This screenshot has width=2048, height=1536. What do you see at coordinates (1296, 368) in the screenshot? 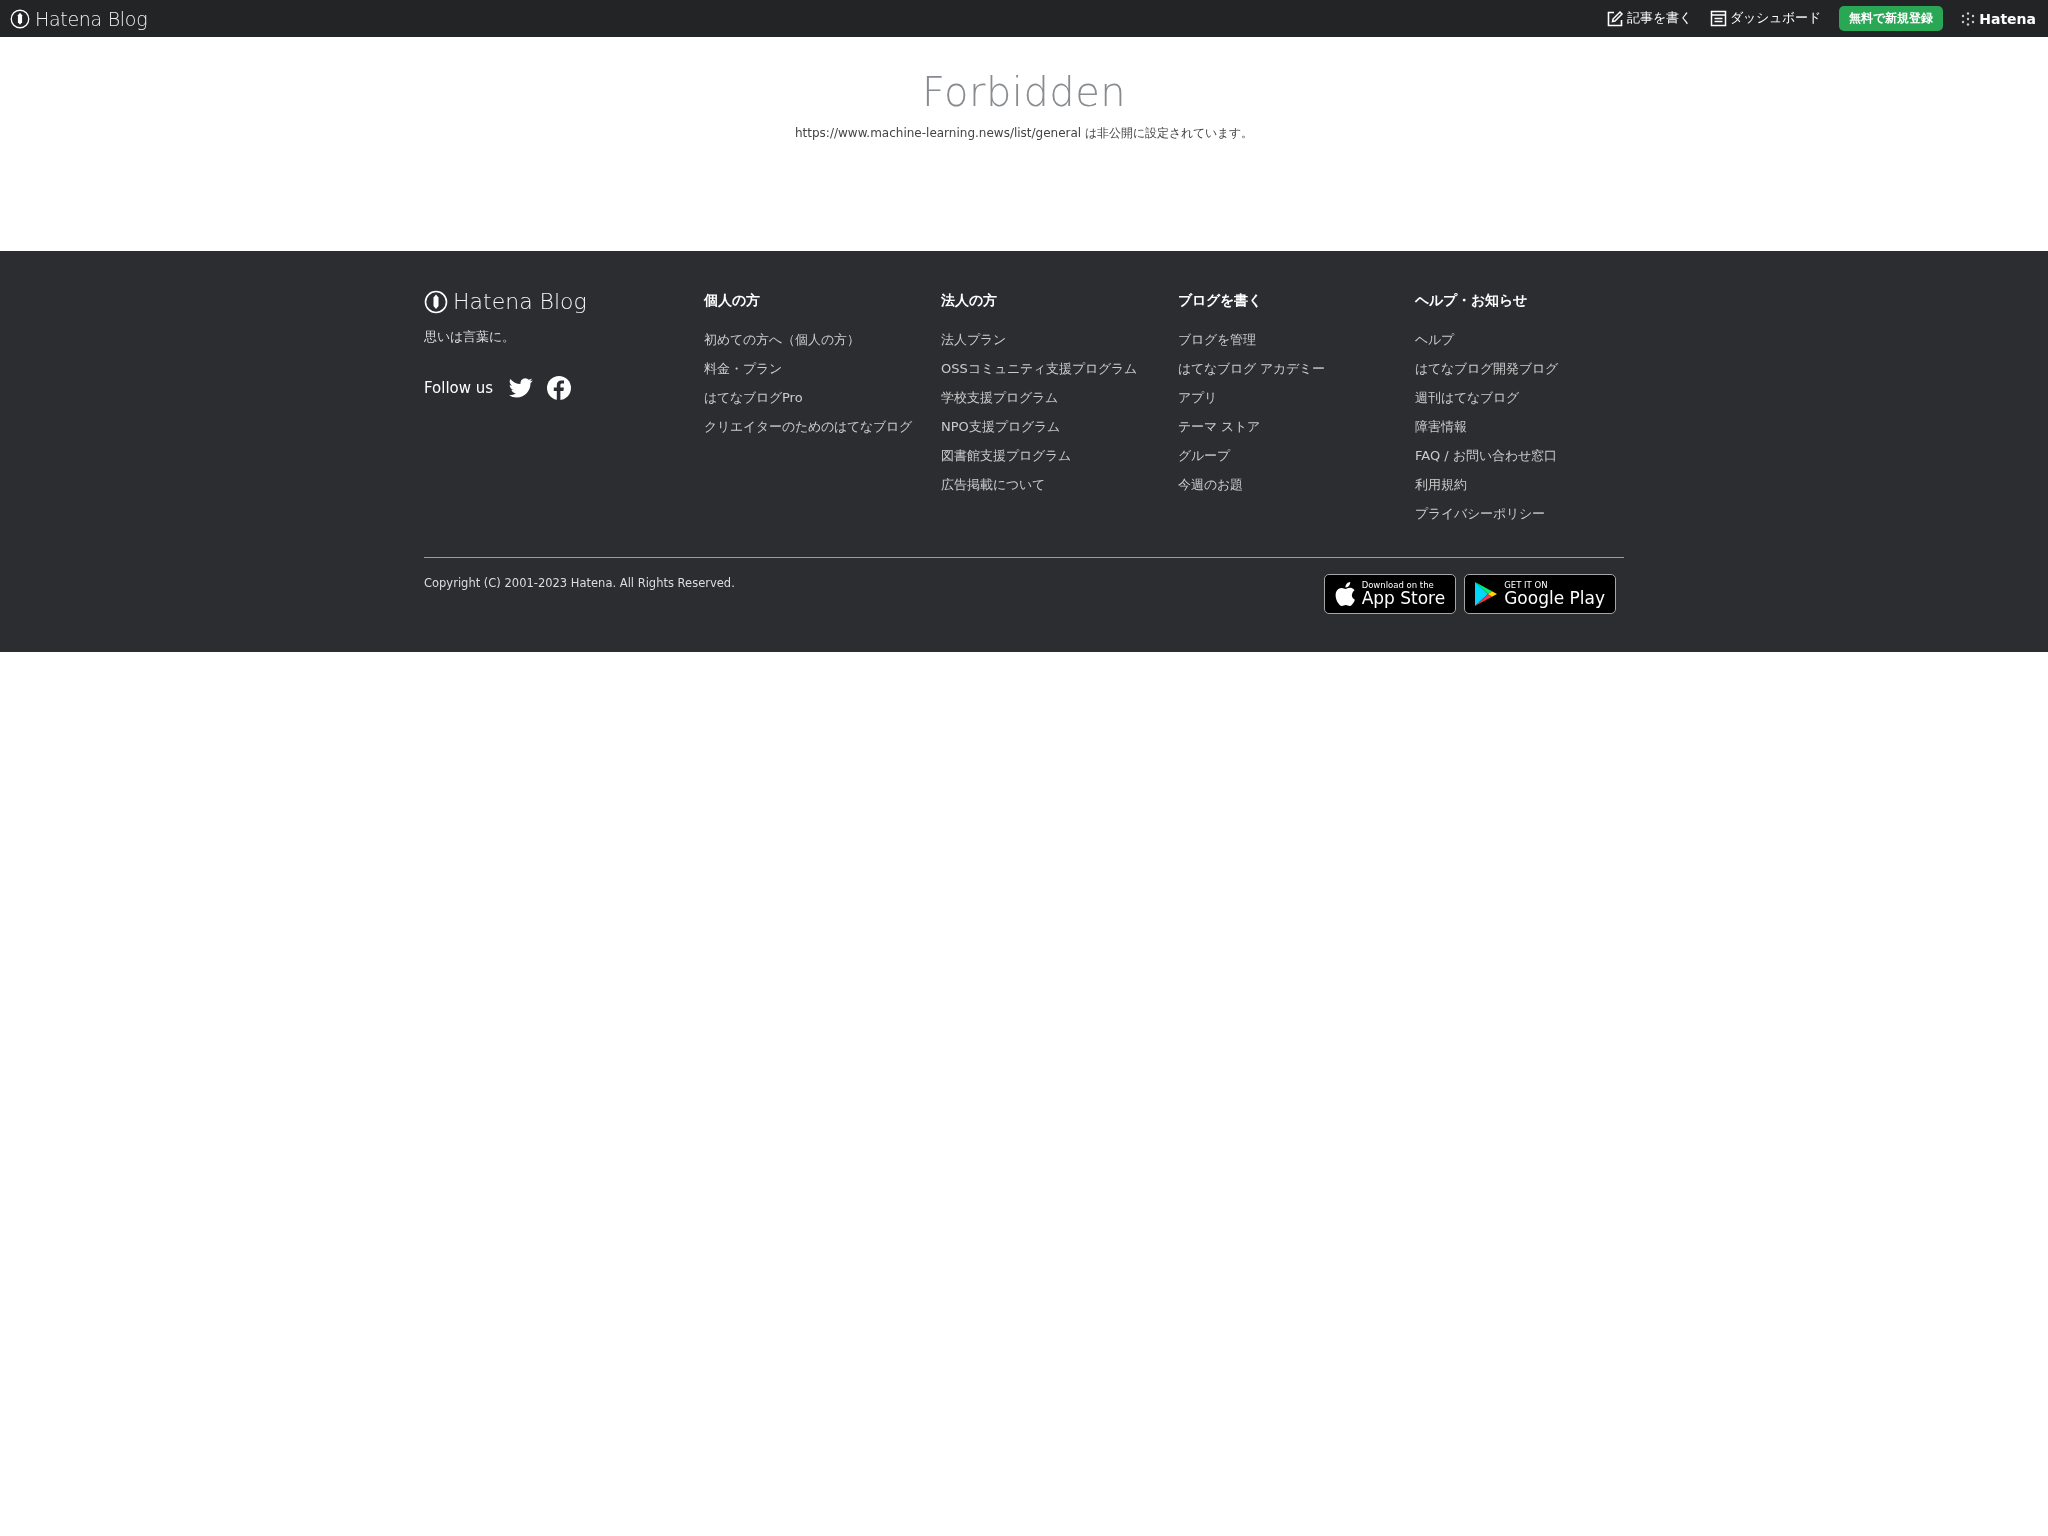
I see `footer-link: はてなブログ アカデミー` at bounding box center [1296, 368].